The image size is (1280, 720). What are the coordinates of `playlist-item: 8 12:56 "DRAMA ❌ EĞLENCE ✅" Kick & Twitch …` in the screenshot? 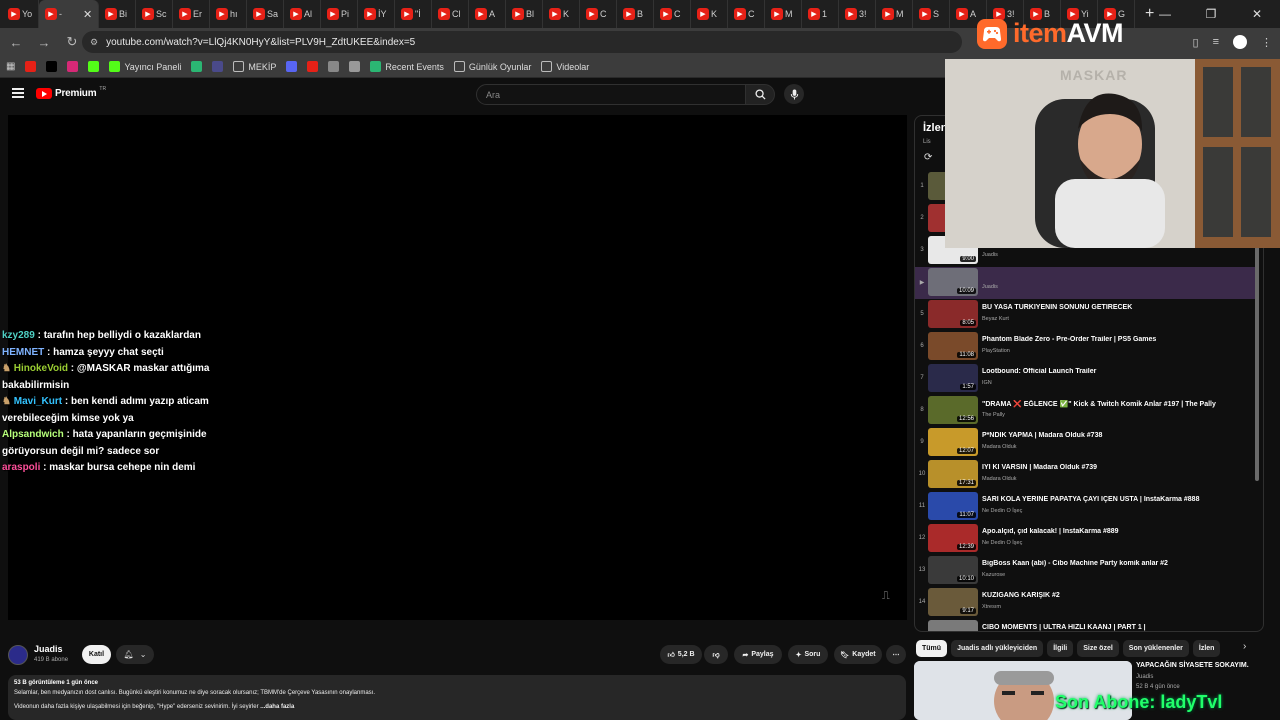 It's located at (1085, 411).